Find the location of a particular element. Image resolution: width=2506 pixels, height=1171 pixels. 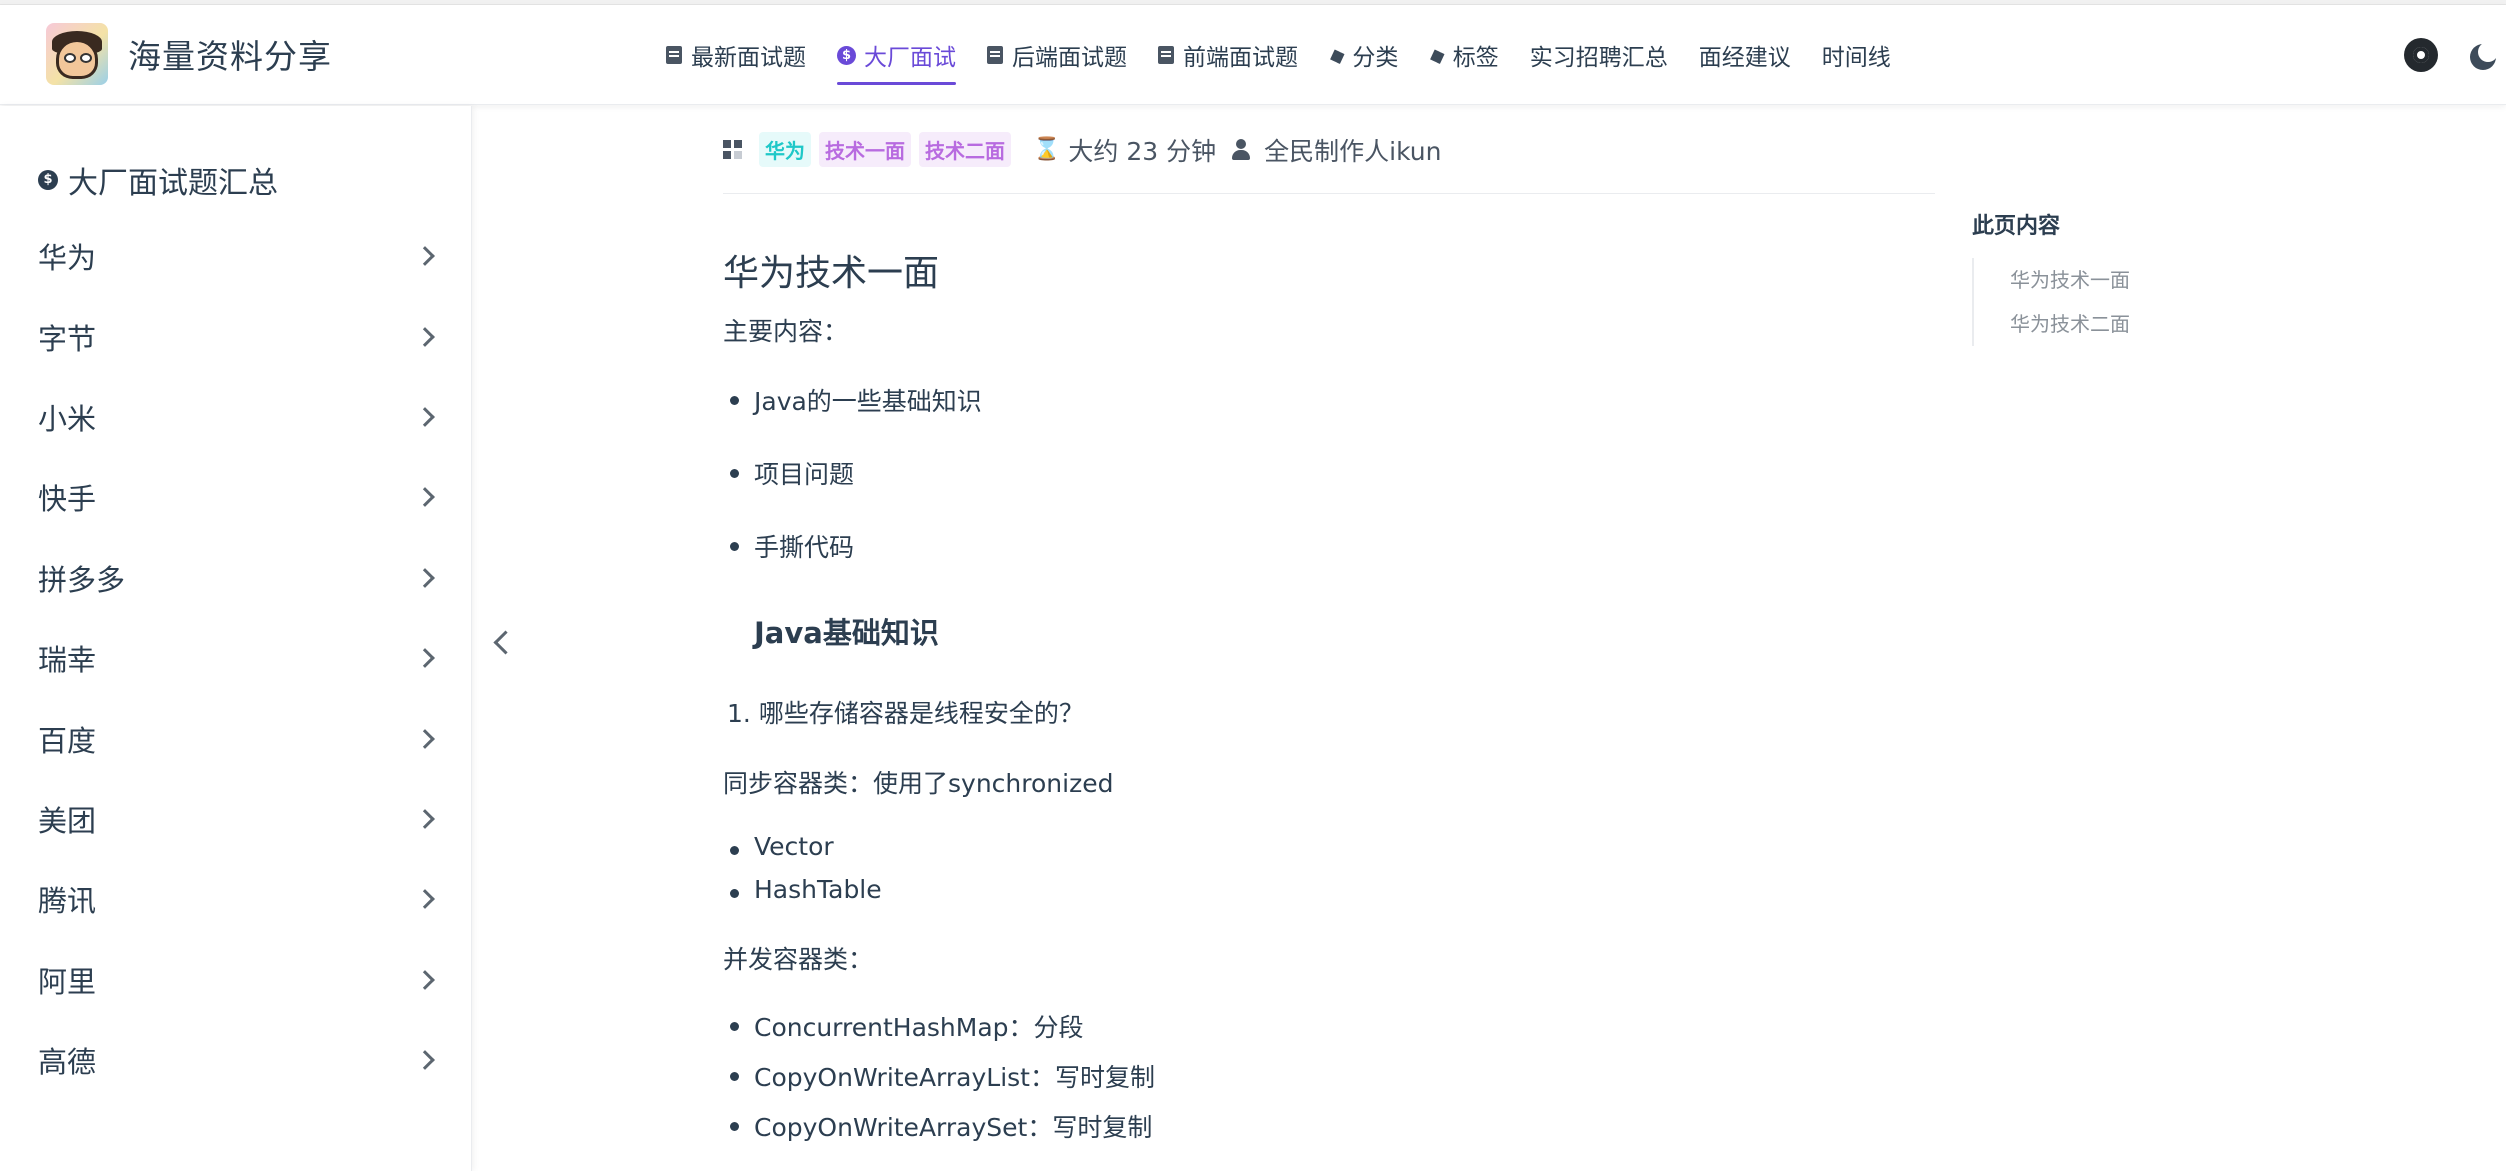

nav-label: 标签 is located at coordinates (1475, 58).